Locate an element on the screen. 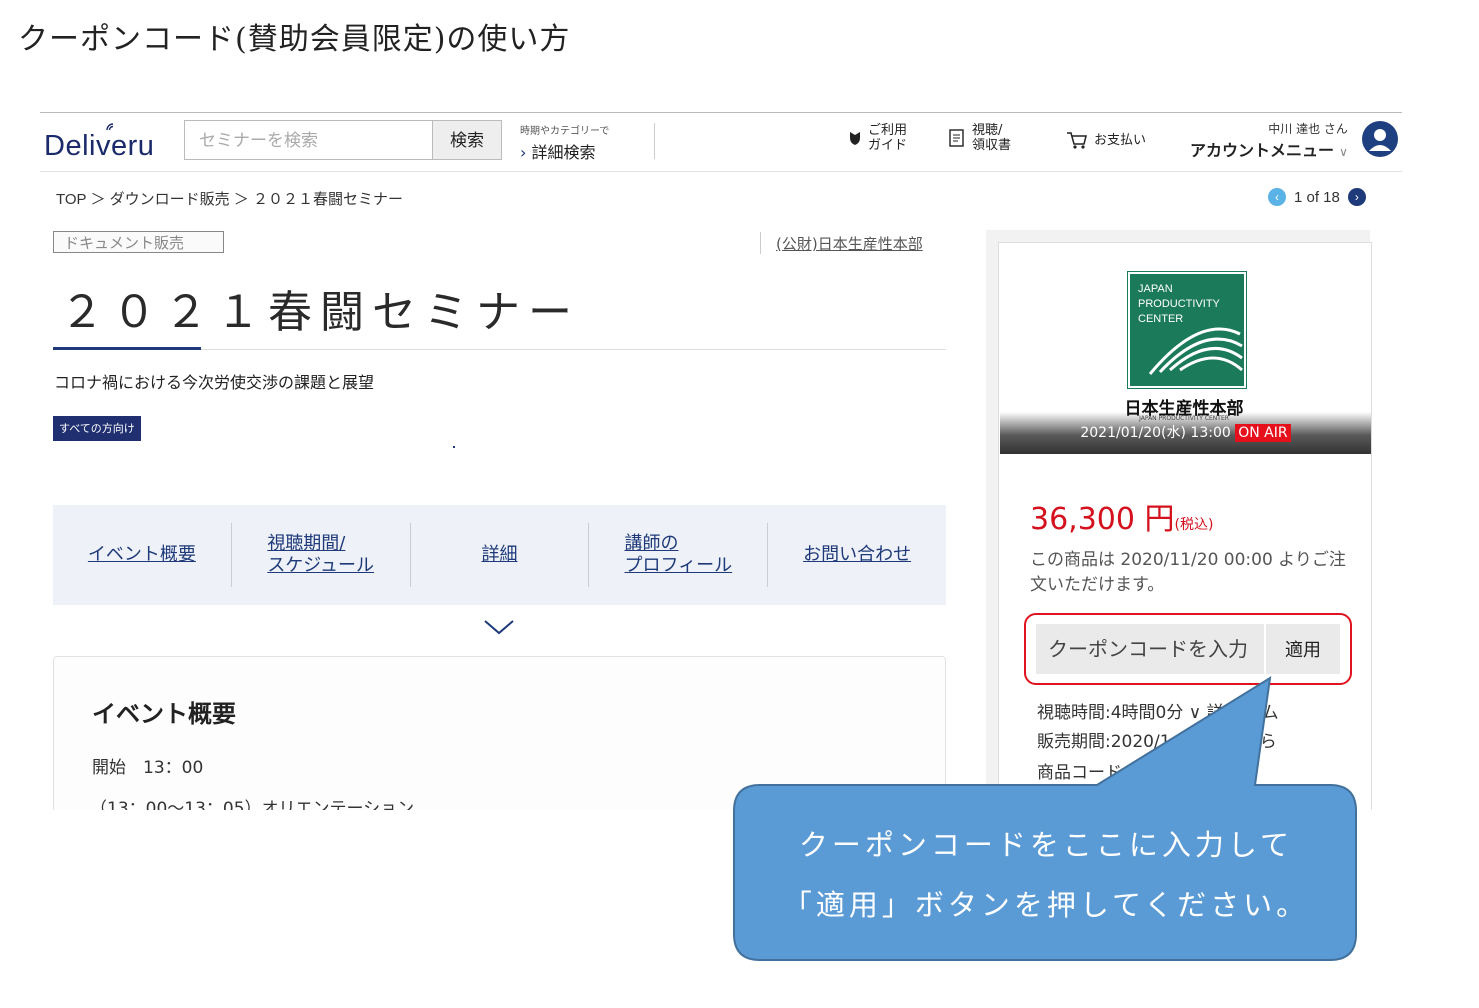 Image resolution: width=1479 pixels, height=1008 pixels. callout-text: クーポンコードをここに入力して 「適用」ボタンを押してください。 is located at coordinates (1046, 875).